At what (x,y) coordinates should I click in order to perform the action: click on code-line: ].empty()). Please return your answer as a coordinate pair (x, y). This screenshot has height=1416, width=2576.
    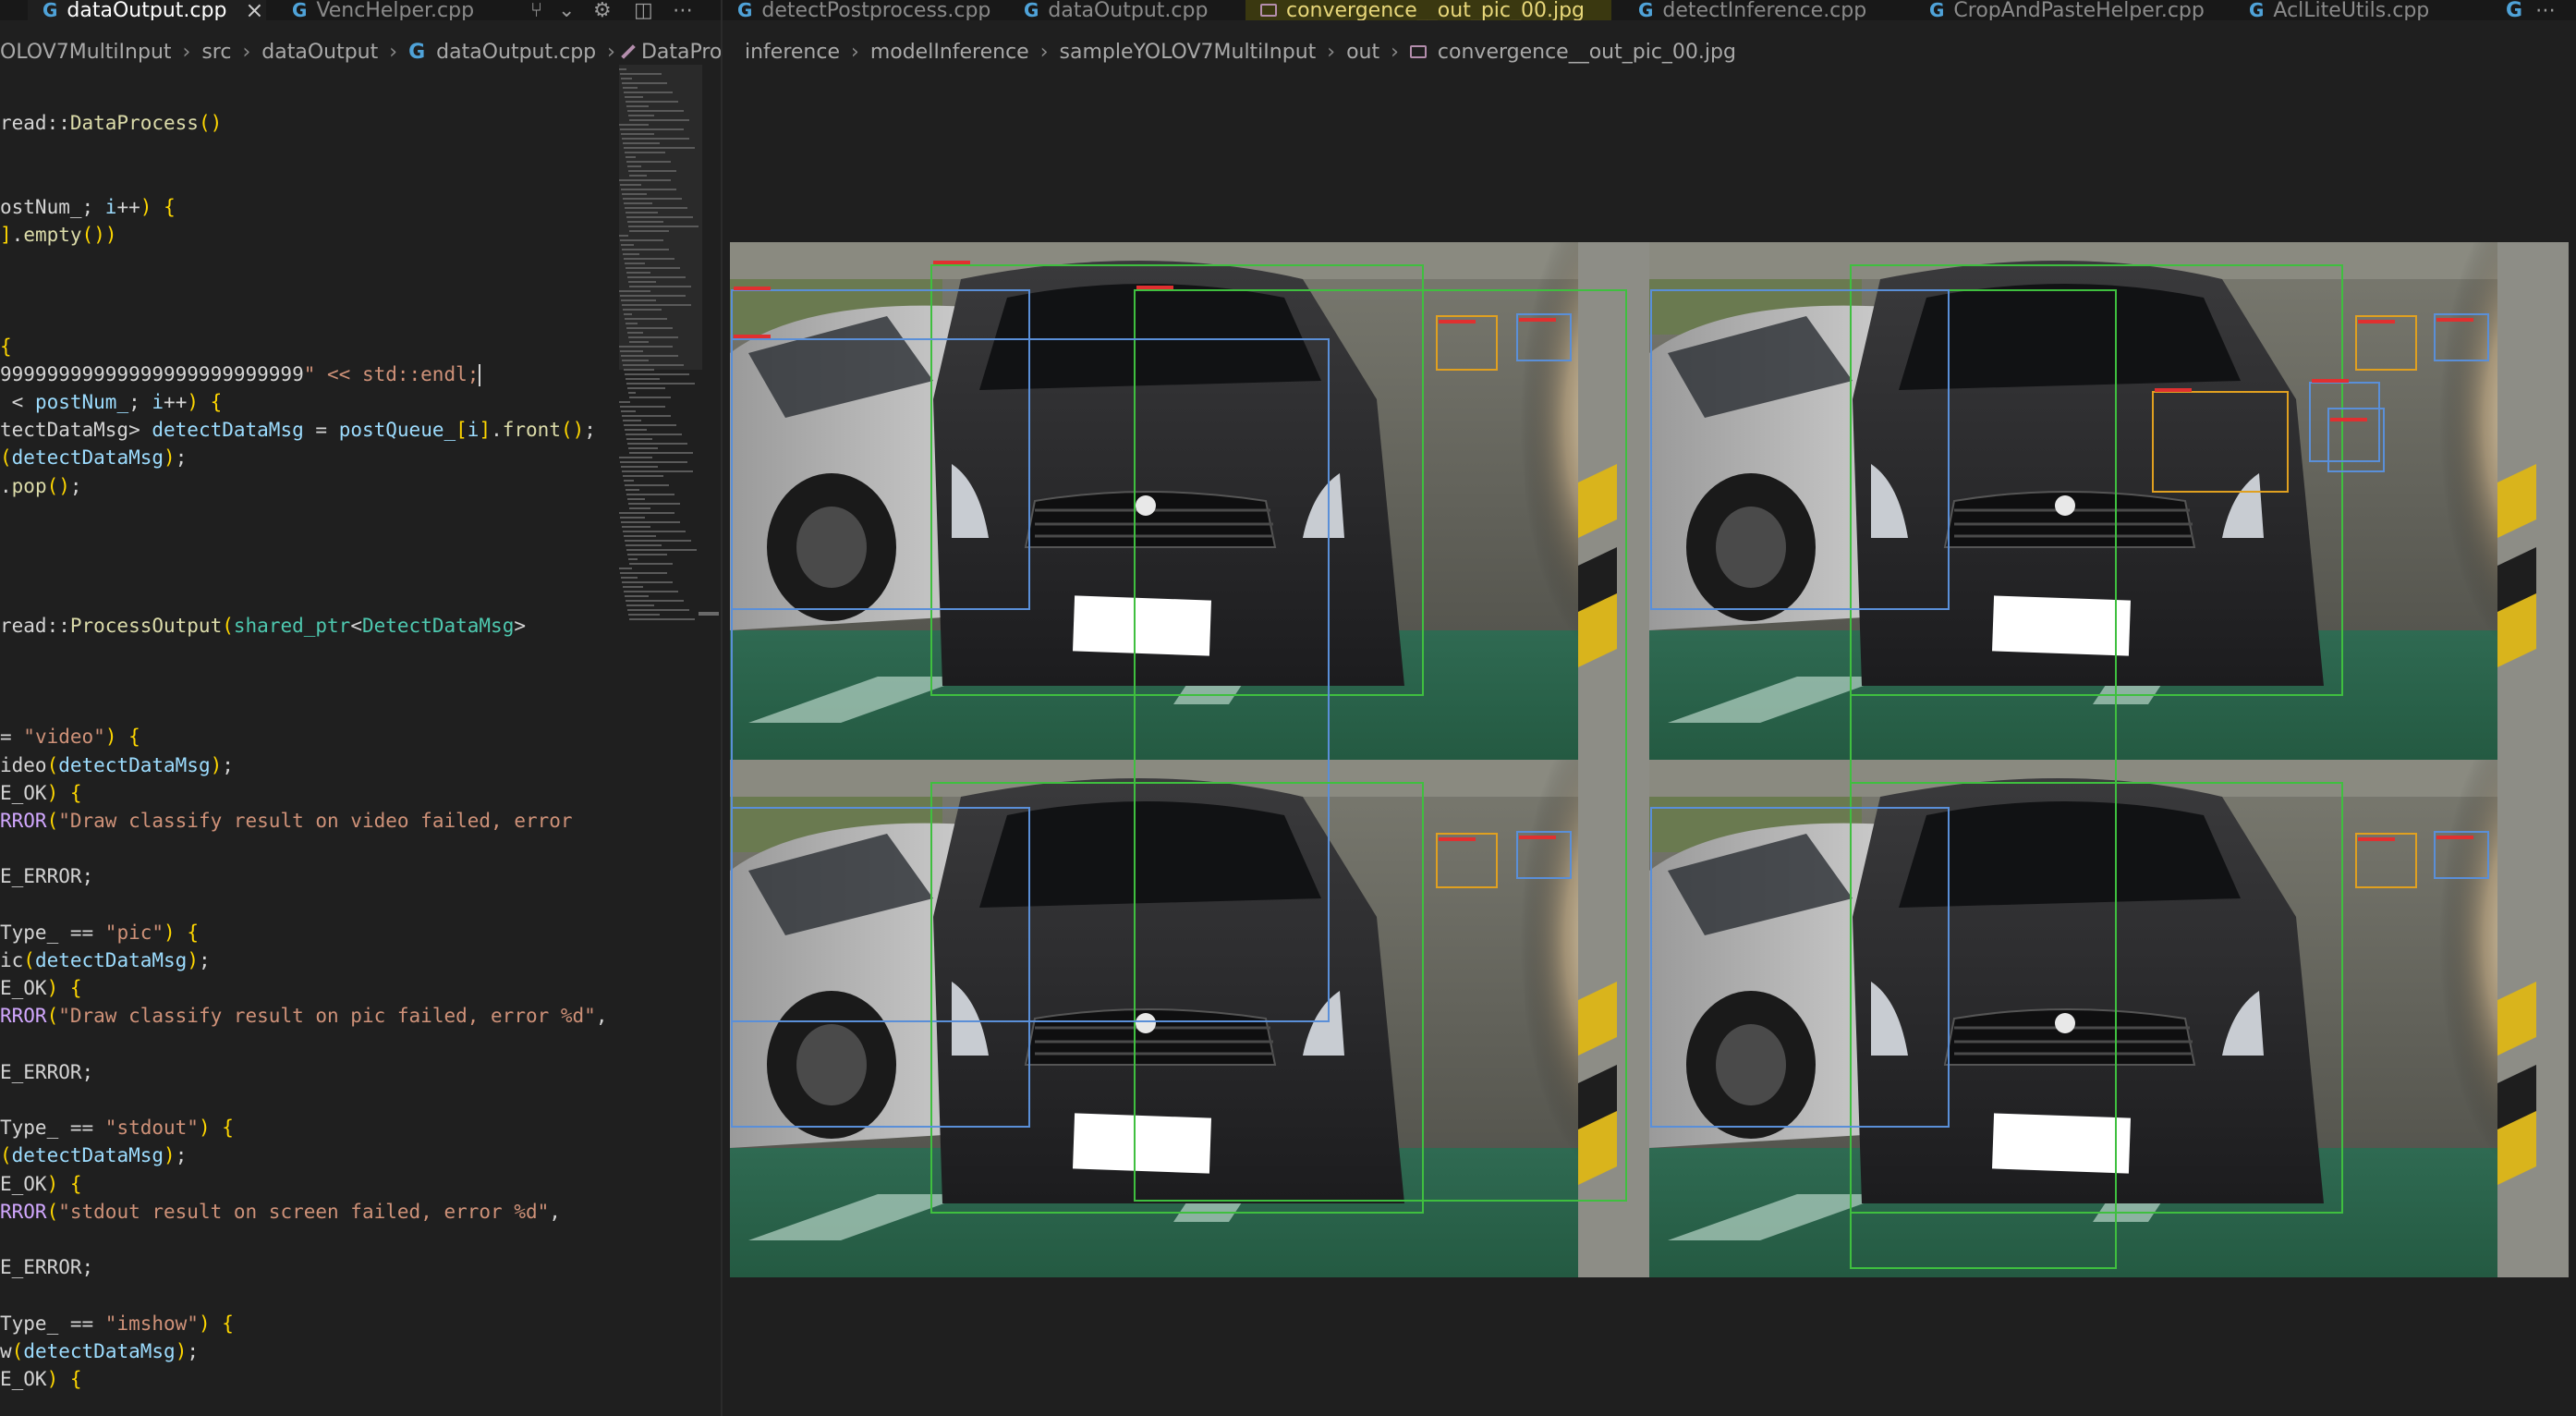
    Looking at the image, I should click on (58, 235).